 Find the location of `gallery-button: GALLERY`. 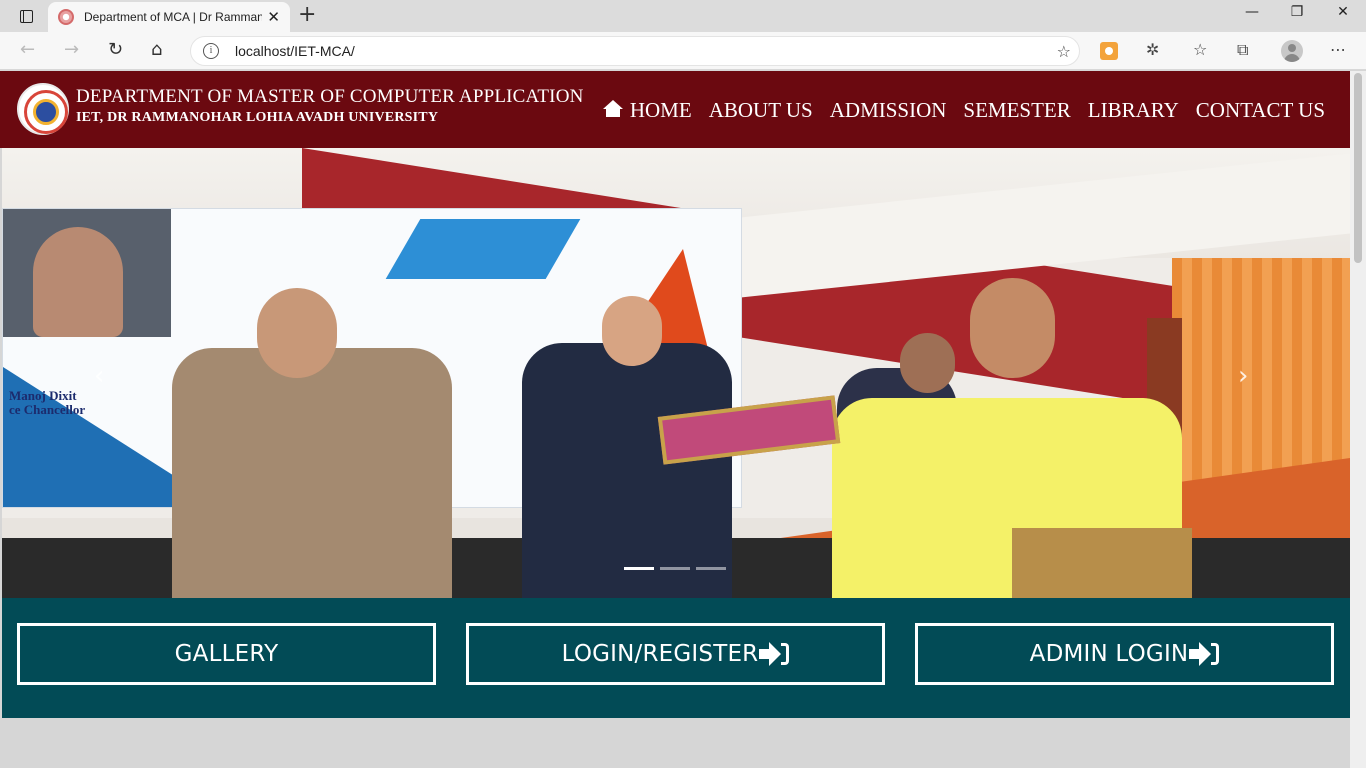

gallery-button: GALLERY is located at coordinates (226, 654).